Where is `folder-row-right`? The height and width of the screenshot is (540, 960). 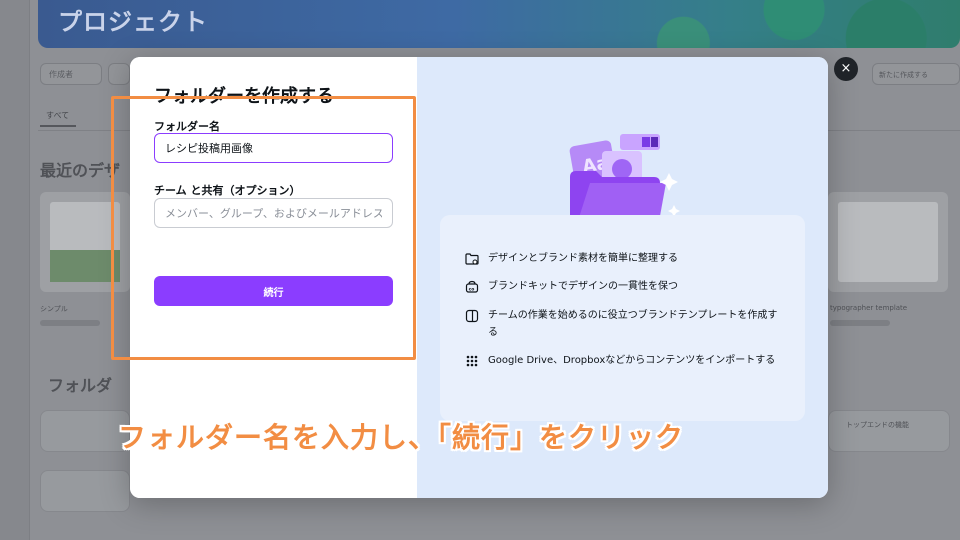
folder-row-right is located at coordinates (889, 431).